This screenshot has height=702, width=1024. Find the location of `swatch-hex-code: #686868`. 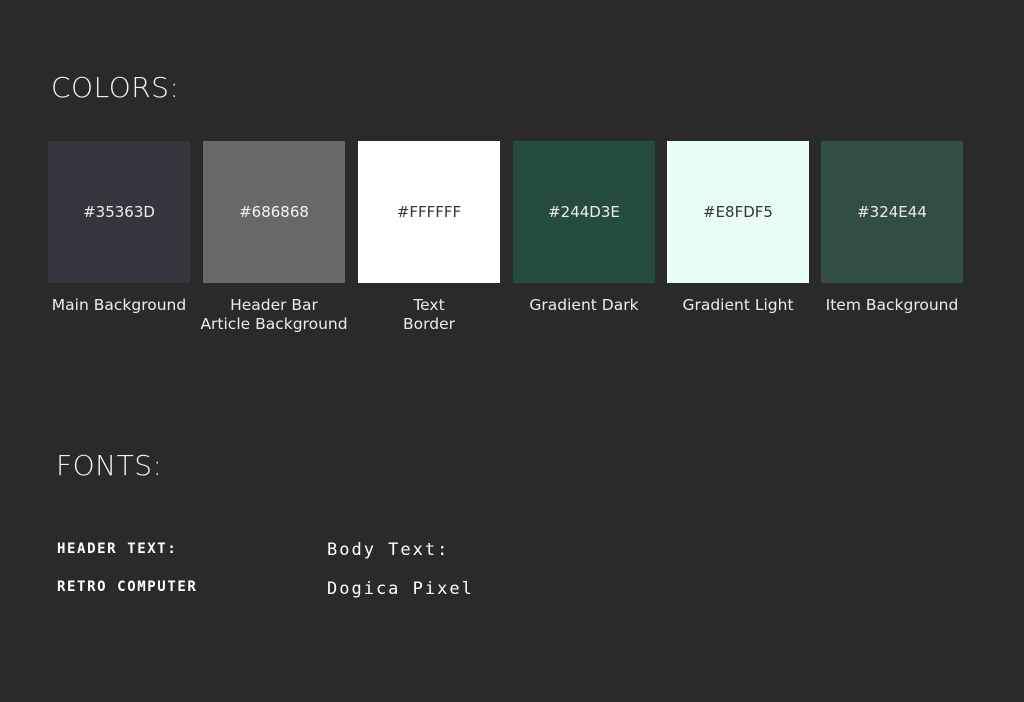

swatch-hex-code: #686868 is located at coordinates (274, 212).